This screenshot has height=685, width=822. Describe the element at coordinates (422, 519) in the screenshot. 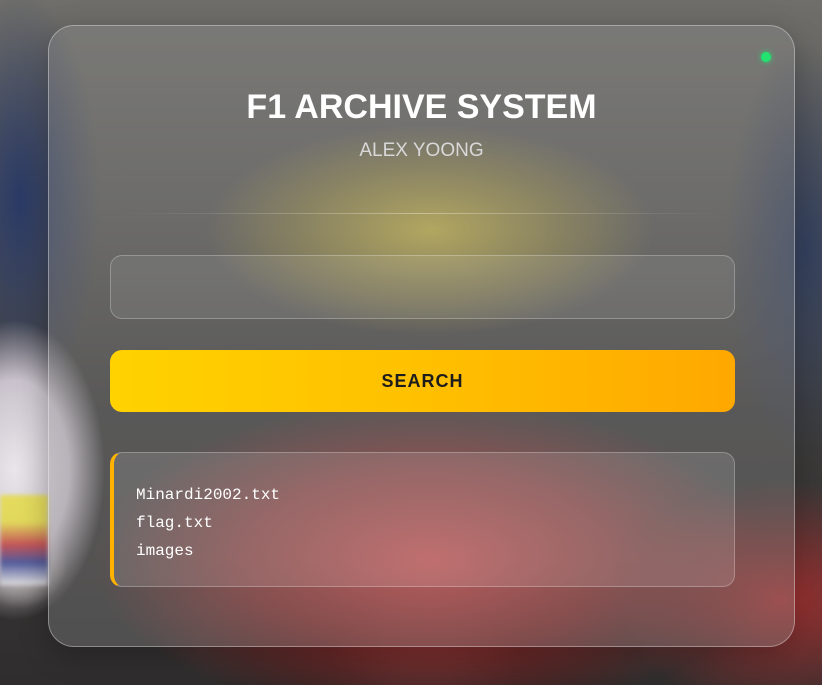

I see `results-box: Minardi2002.txt flag.txt images` at that location.